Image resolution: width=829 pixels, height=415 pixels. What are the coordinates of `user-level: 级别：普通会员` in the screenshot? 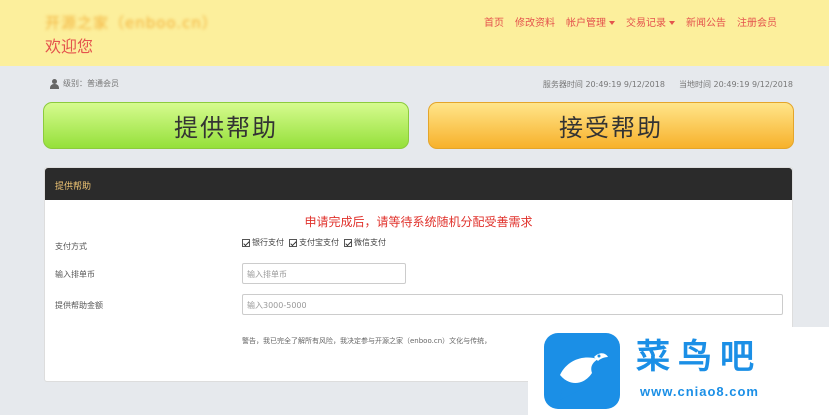 It's located at (84, 83).